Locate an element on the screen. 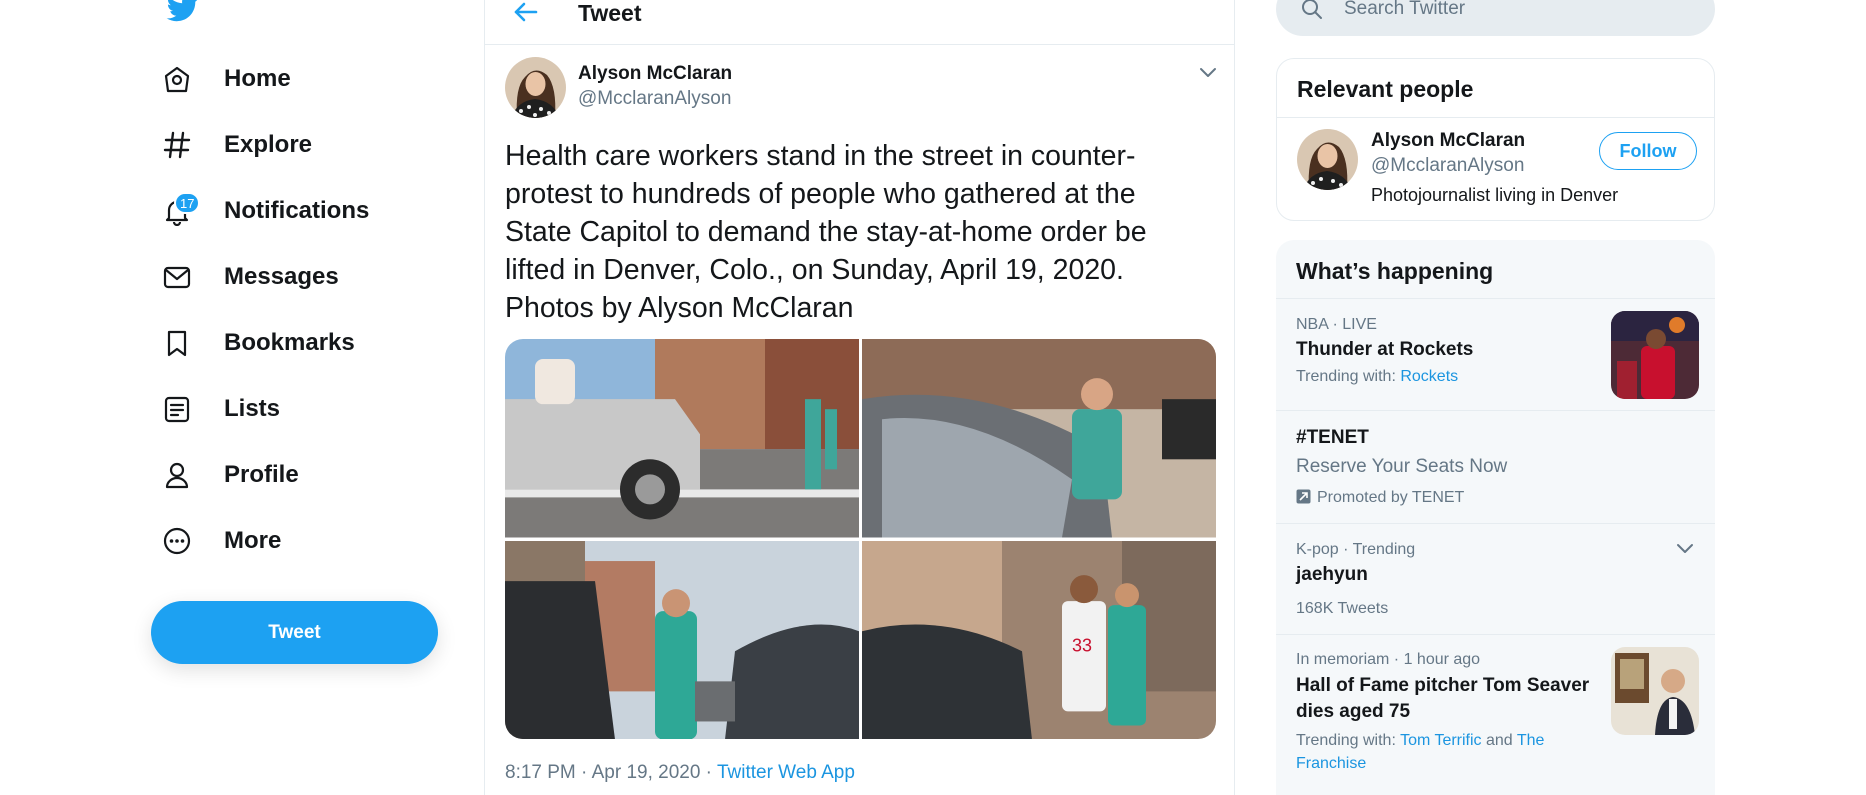 The width and height of the screenshot is (1866, 795). tweet-timestamp: 8:17 PM · Apr 19, 2020 · Twitter Web App is located at coordinates (680, 773).